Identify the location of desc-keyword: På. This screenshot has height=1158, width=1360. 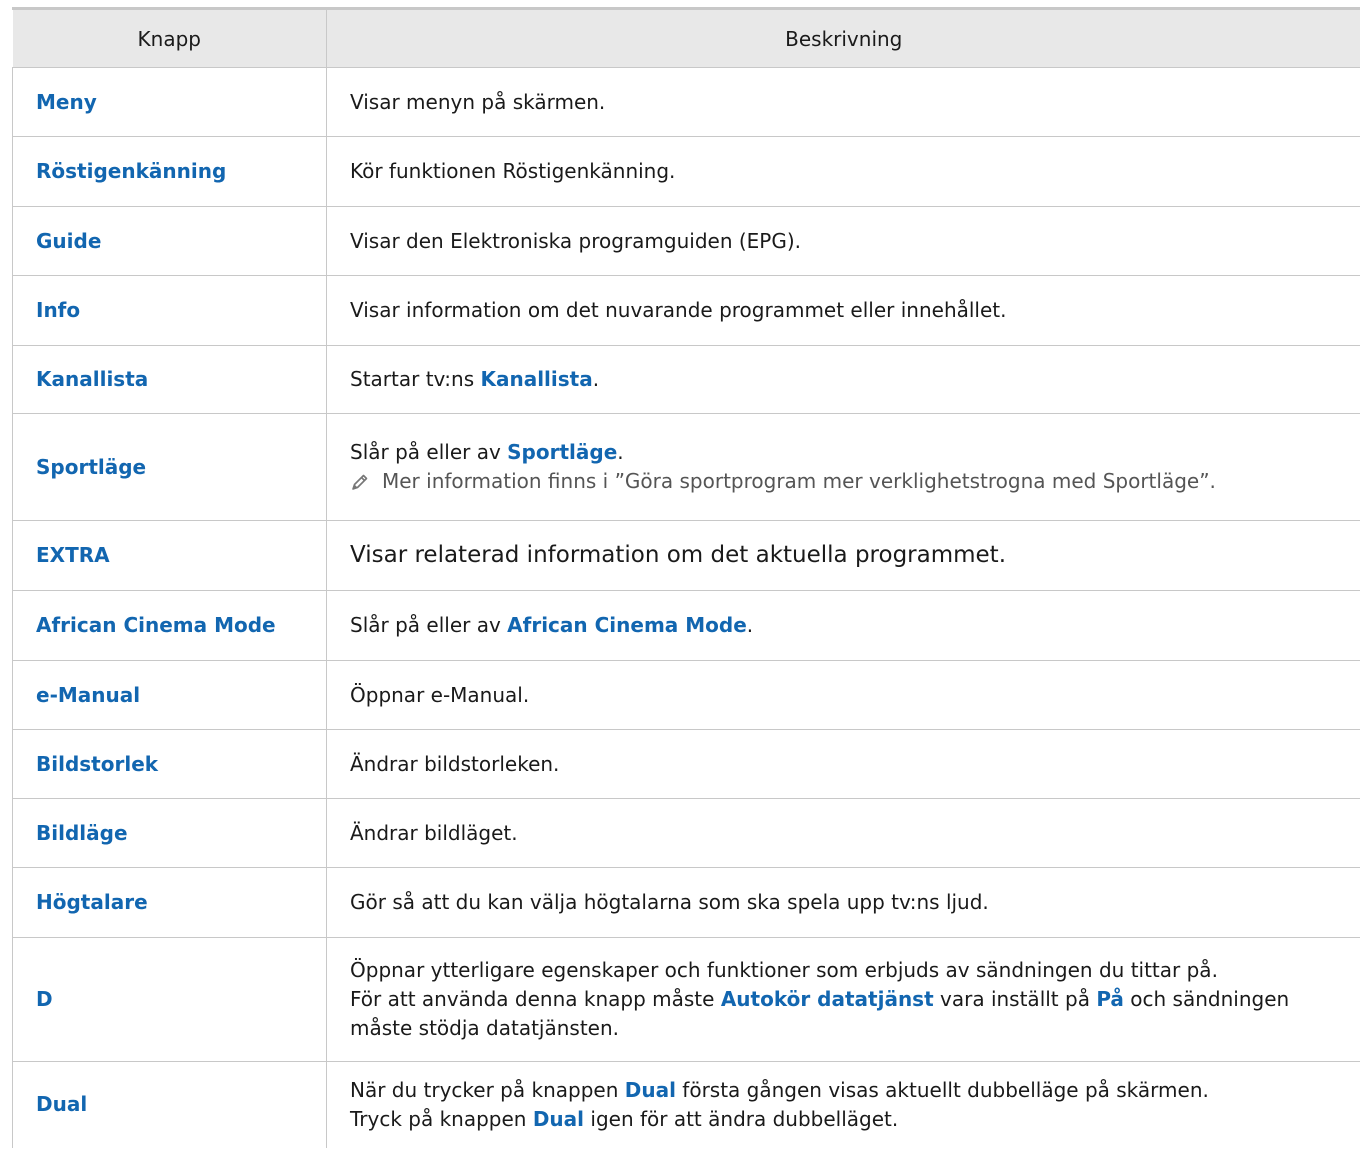
(1110, 999).